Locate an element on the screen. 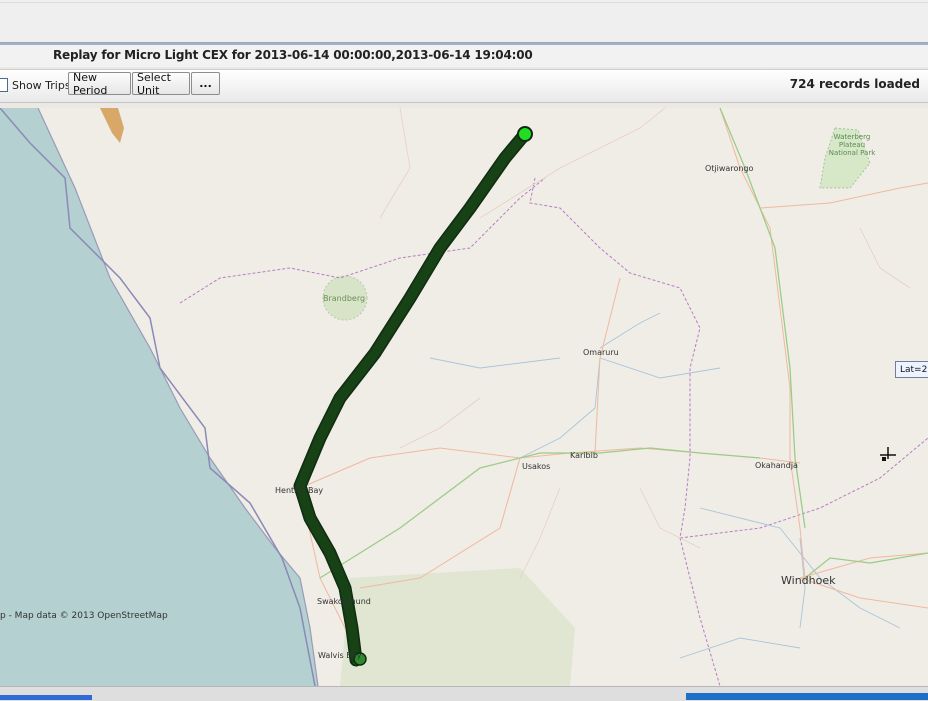  taskbar-tray is located at coordinates (807, 696).